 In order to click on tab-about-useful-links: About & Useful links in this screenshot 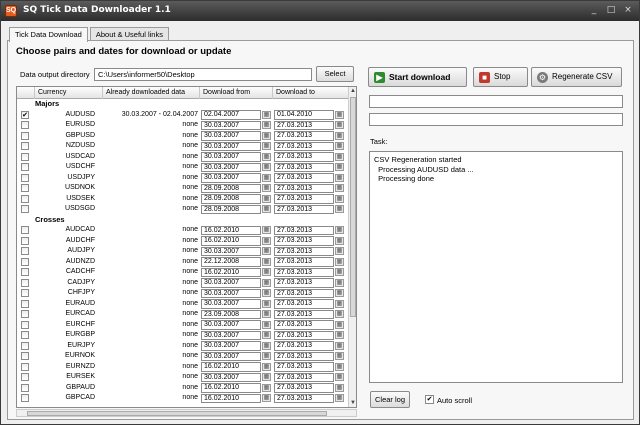, I will do `click(129, 34)`.